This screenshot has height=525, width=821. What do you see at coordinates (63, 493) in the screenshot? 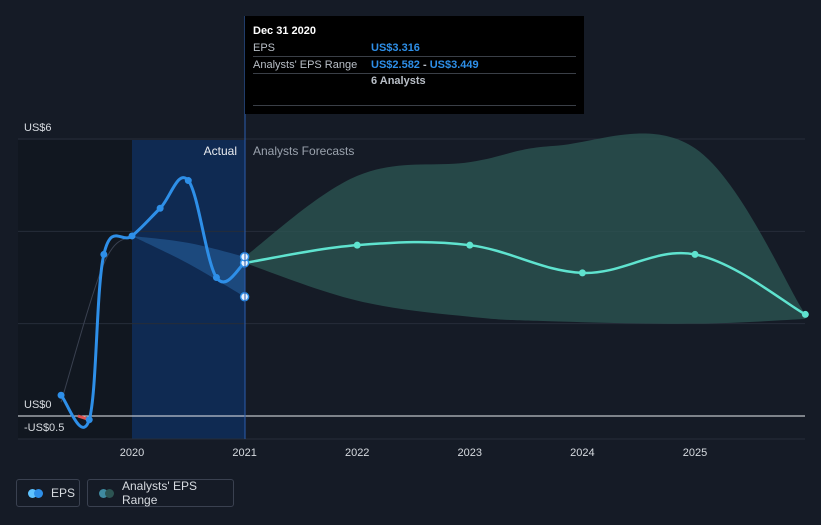
I see `legend-eps-label: EPS` at bounding box center [63, 493].